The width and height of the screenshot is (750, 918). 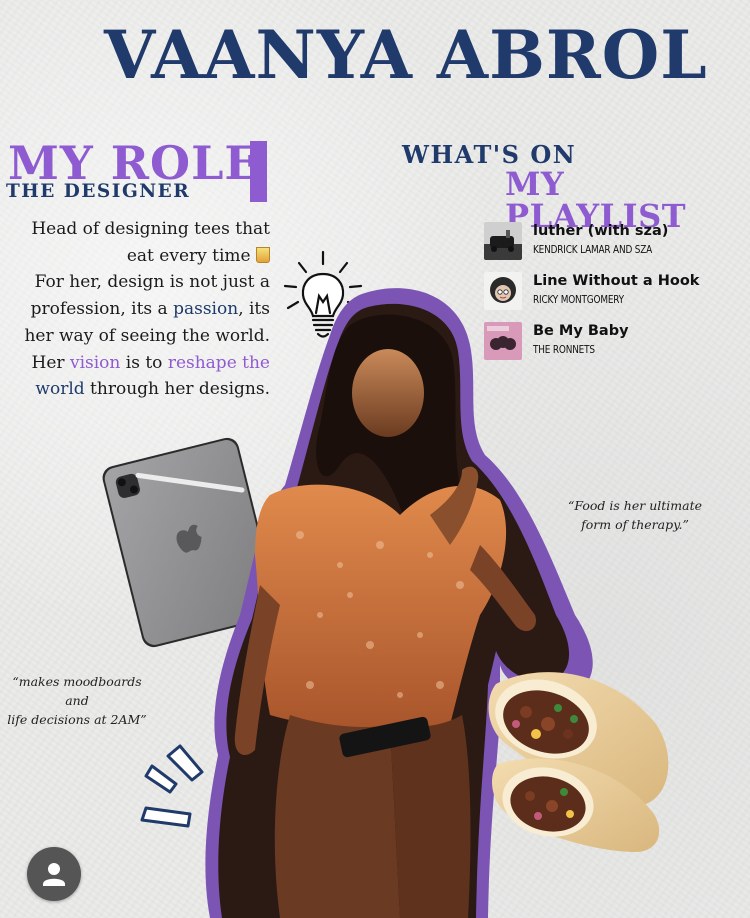 What do you see at coordinates (139, 256) in the screenshot?
I see `bio-line: eat every time` at bounding box center [139, 256].